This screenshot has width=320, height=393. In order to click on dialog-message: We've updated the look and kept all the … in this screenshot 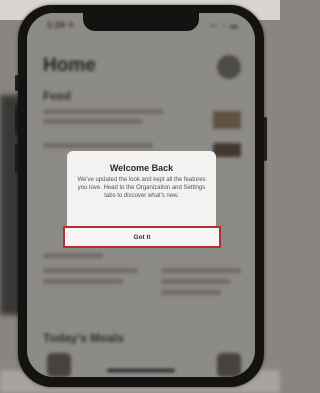, I will do `click(141, 188)`.